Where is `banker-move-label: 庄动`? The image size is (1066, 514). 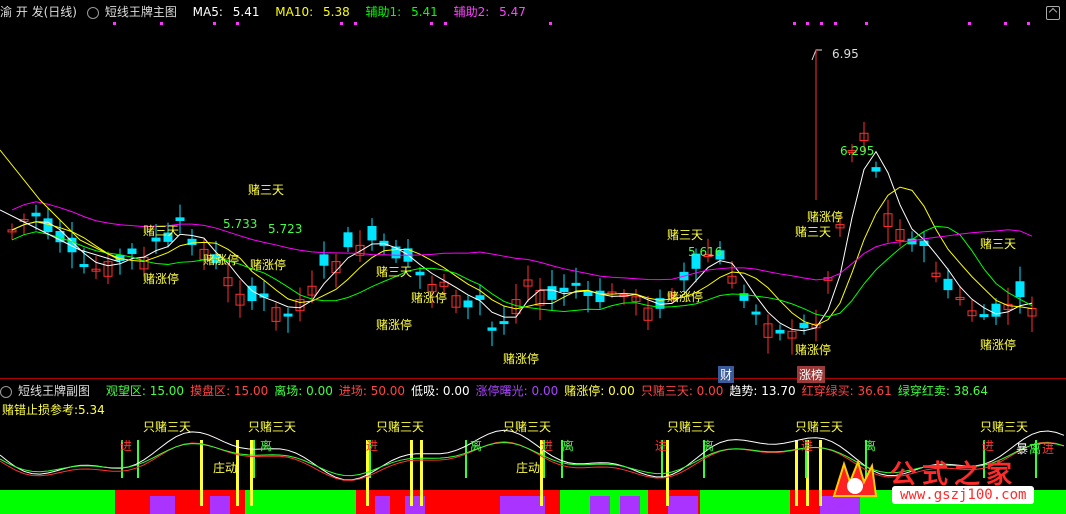 banker-move-label: 庄动 is located at coordinates (225, 468).